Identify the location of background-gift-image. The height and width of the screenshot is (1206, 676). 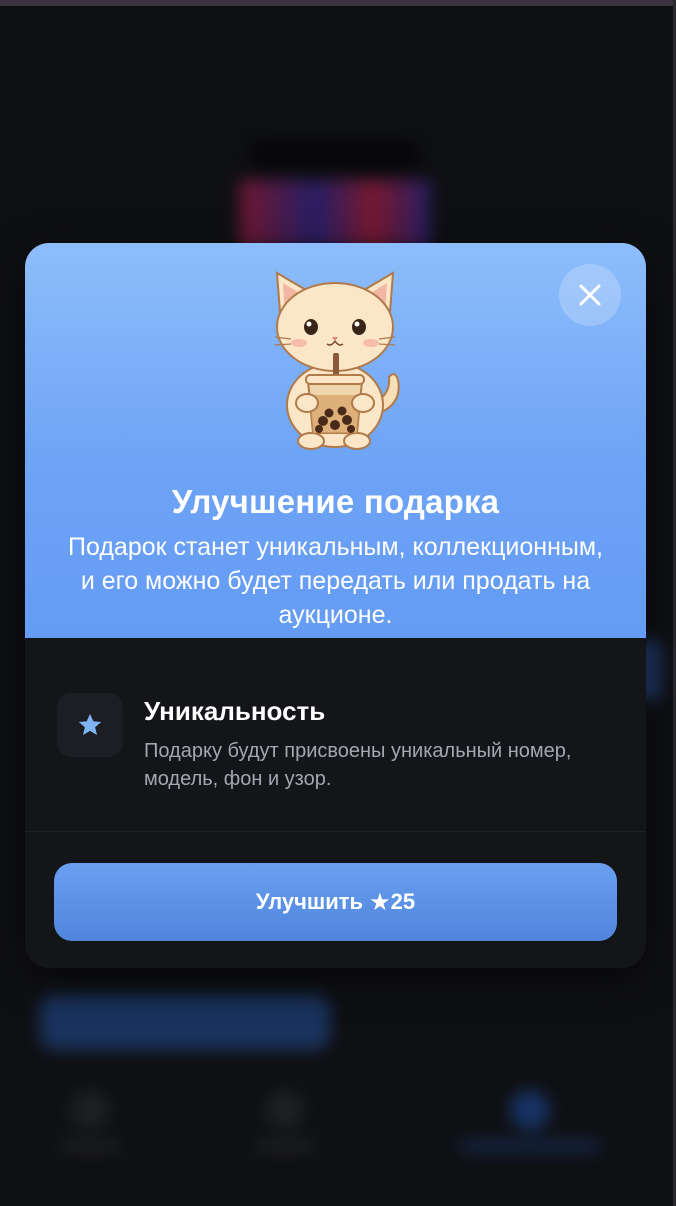
(335, 215).